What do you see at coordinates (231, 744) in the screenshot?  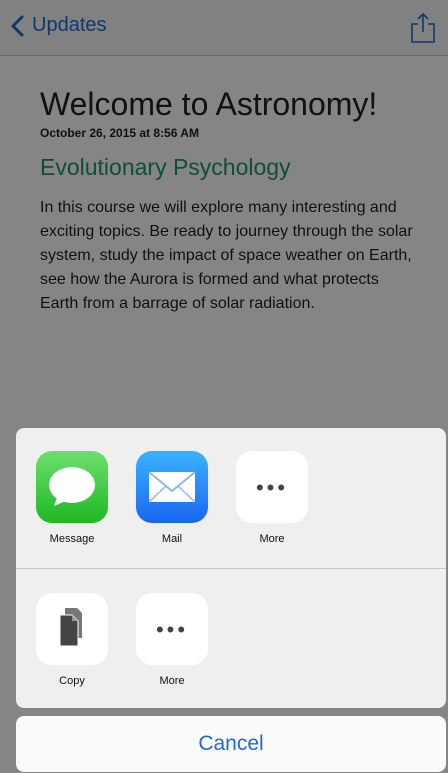 I see `cancel-button: Cancel` at bounding box center [231, 744].